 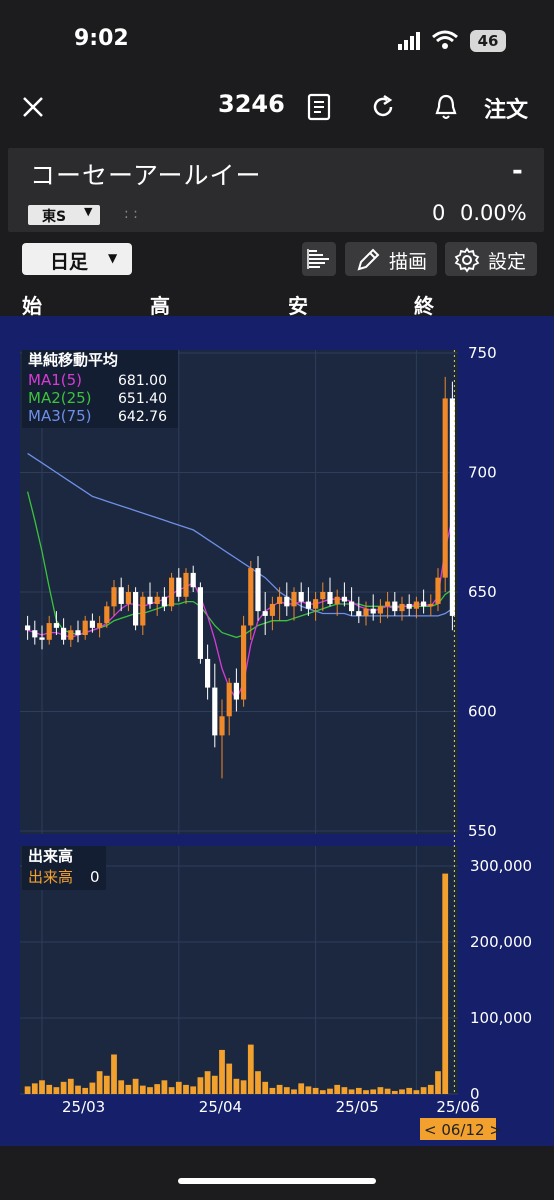 I want to click on ma-legend-value: 642.76, so click(x=142, y=417).